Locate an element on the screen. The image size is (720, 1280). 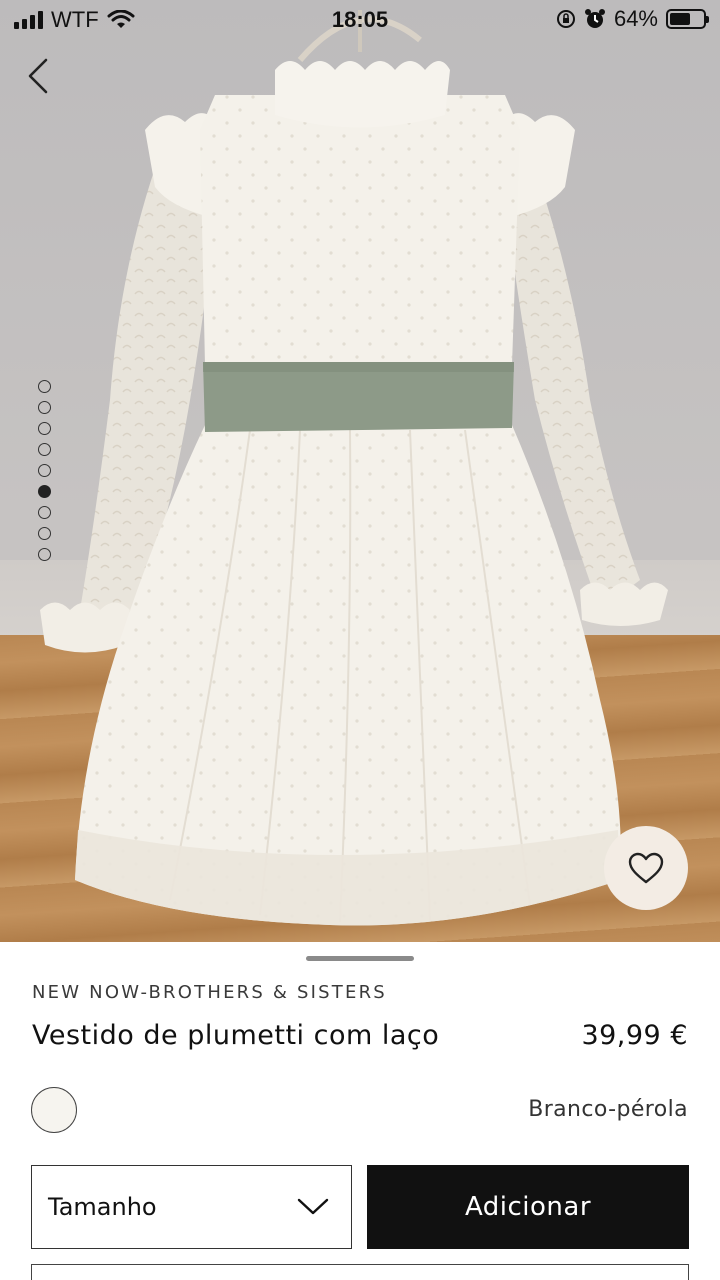
heart-icon is located at coordinates (646, 868).